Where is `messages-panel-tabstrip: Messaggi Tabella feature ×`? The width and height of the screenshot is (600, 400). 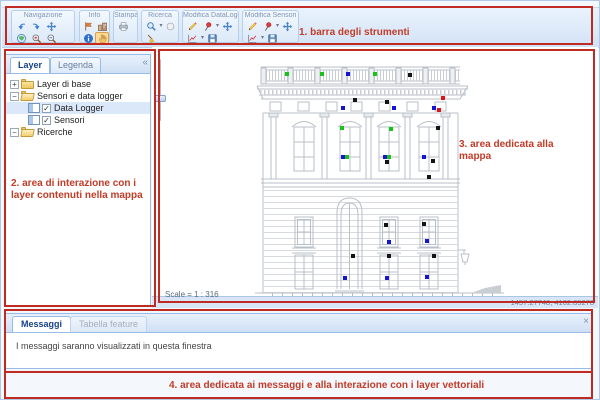
messages-panel-tabstrip: Messaggi Tabella feature × is located at coordinates (299, 323).